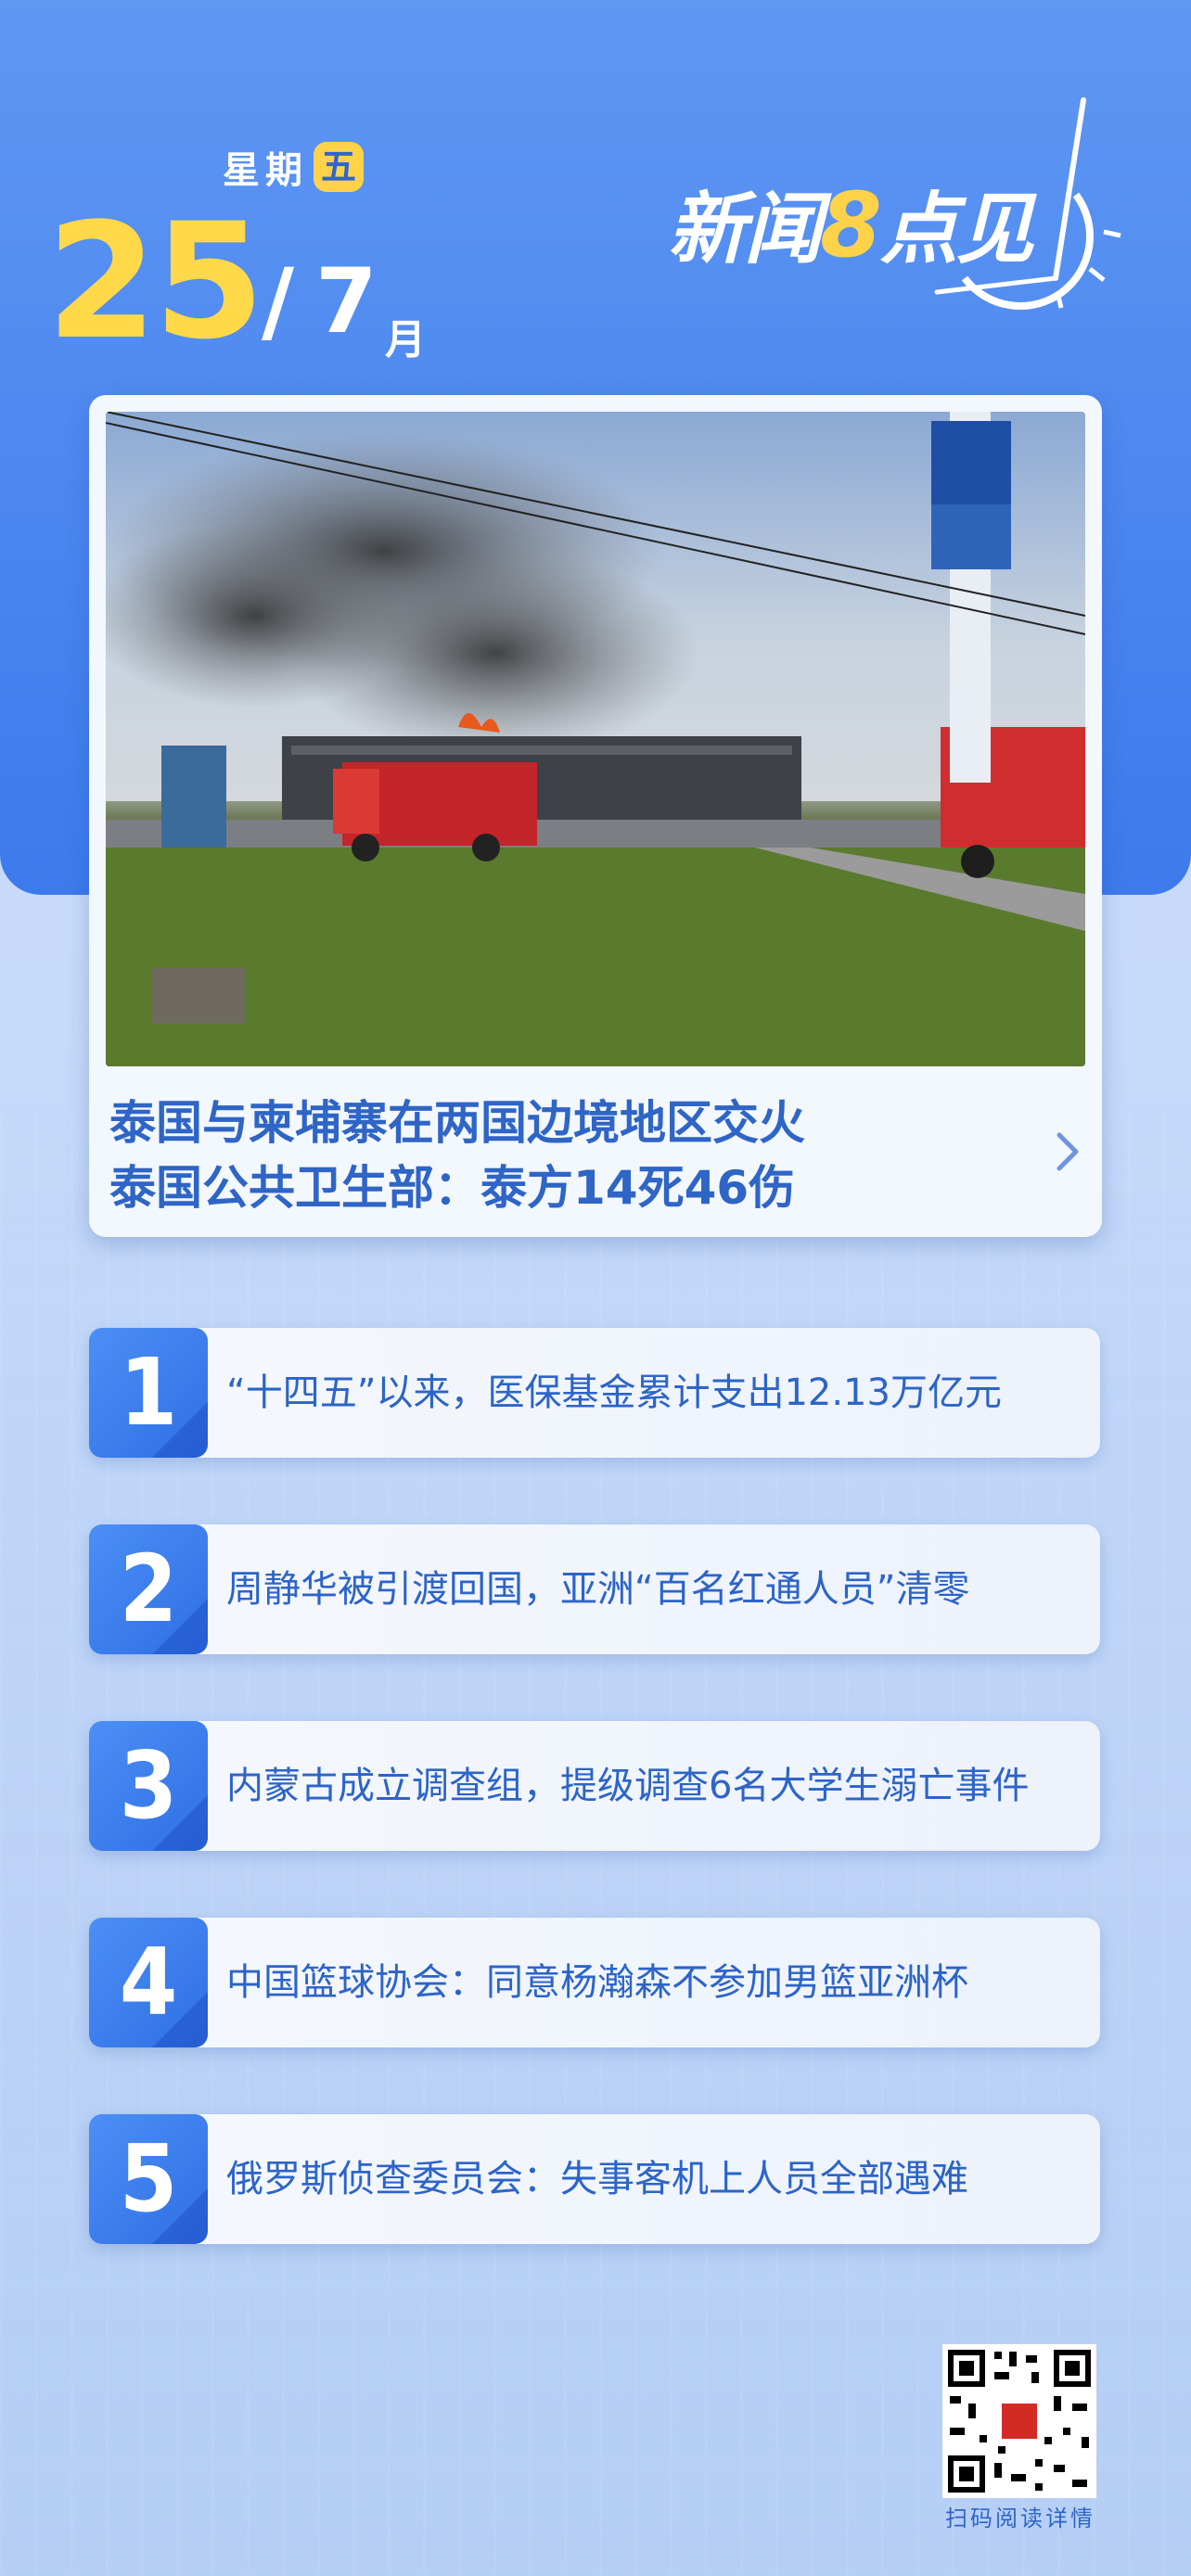 The width and height of the screenshot is (1191, 2576). I want to click on date-slash: /, so click(278, 301).